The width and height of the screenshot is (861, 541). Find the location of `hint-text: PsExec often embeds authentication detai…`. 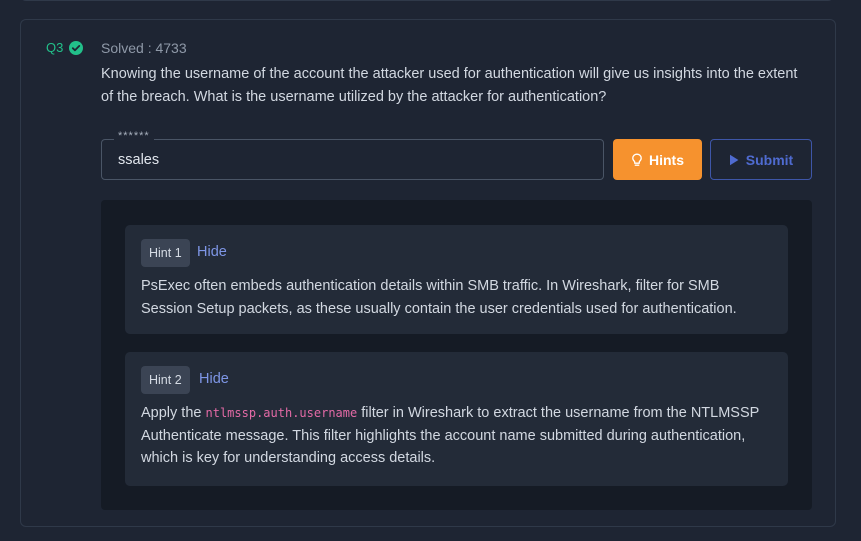

hint-text: PsExec often embeds authentication detai… is located at coordinates (439, 297).